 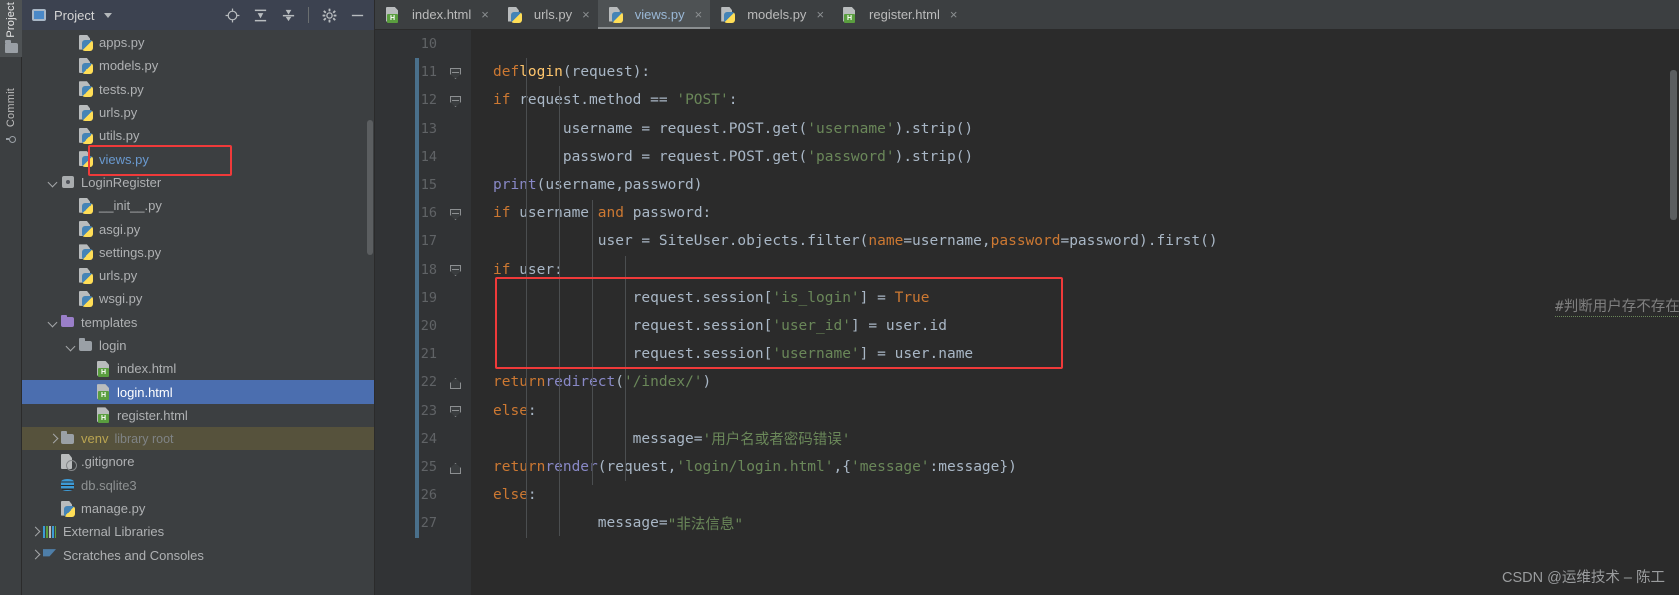 I want to click on code-line-23: else:, so click(x=1075, y=410).